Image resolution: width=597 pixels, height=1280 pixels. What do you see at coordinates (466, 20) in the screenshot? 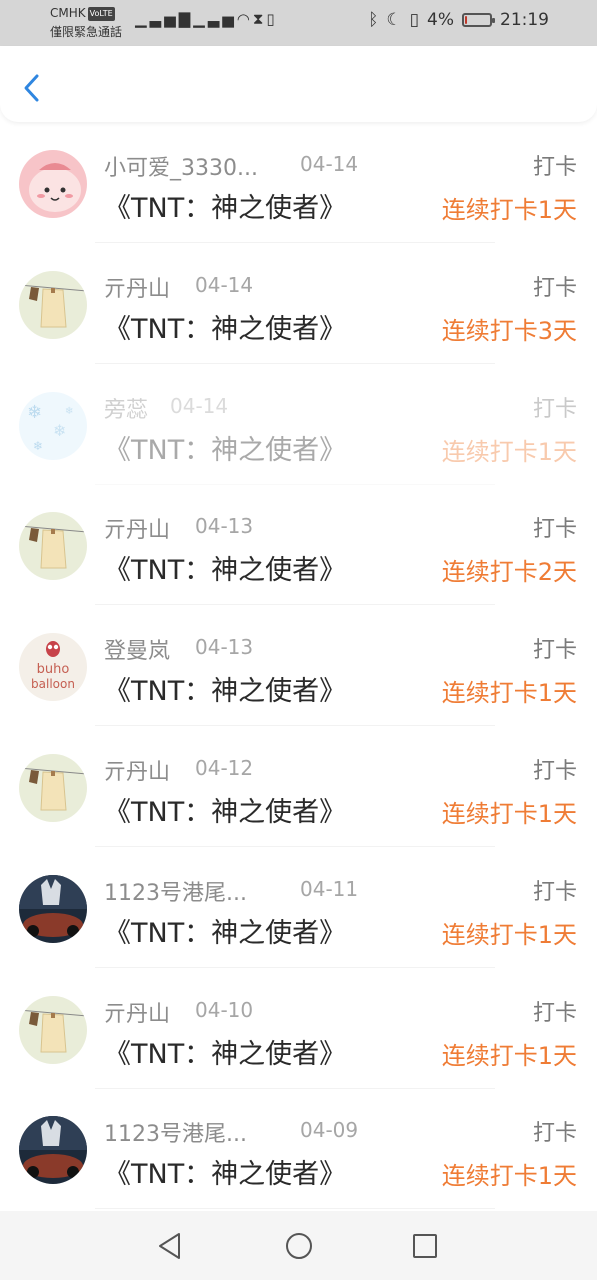
I see `battery-fill` at bounding box center [466, 20].